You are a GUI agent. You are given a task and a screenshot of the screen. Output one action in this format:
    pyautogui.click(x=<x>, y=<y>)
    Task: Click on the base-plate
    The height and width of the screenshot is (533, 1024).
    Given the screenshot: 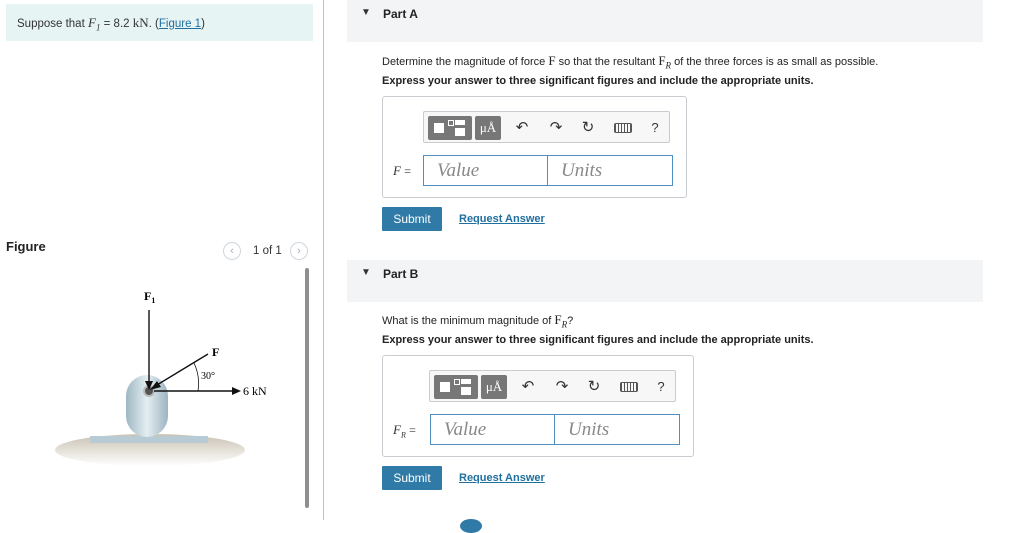 What is the action you would take?
    pyautogui.click(x=149, y=439)
    